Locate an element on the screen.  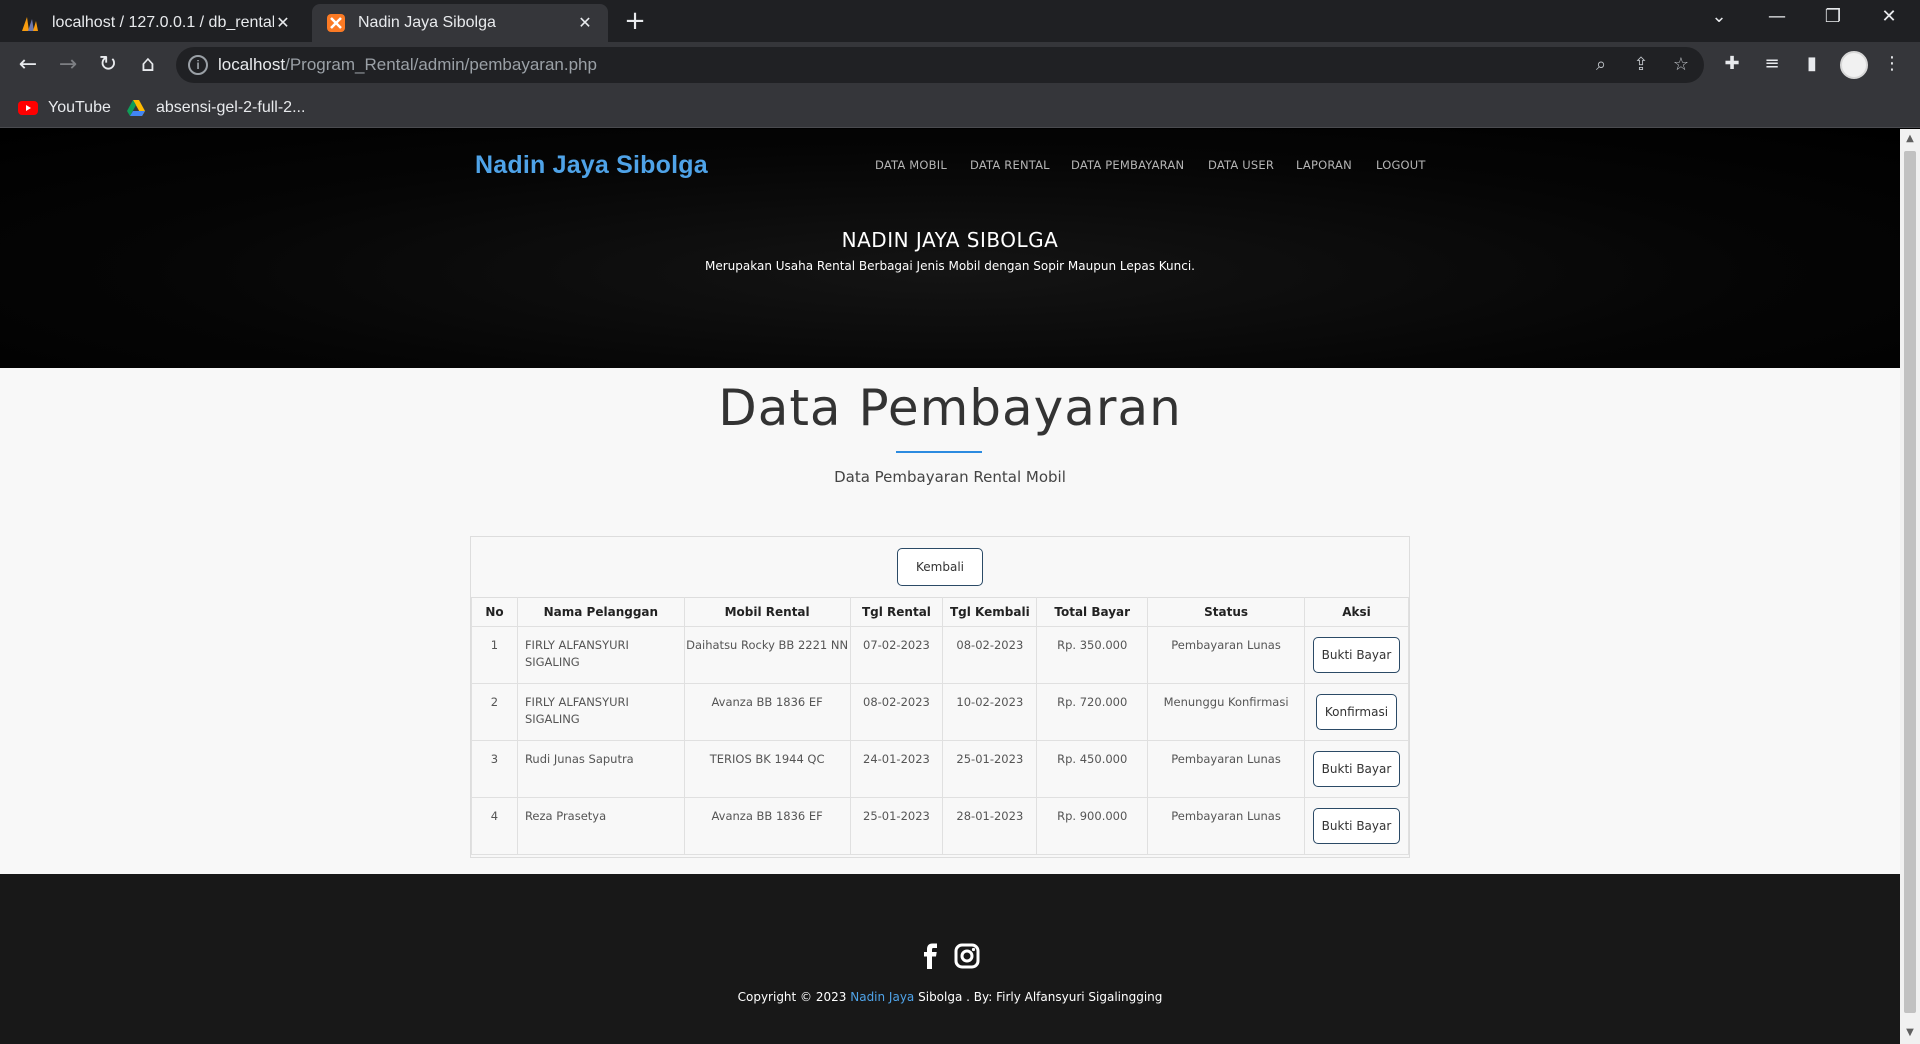
page-scrollbar: ▲ ▼ is located at coordinates (1910, 586).